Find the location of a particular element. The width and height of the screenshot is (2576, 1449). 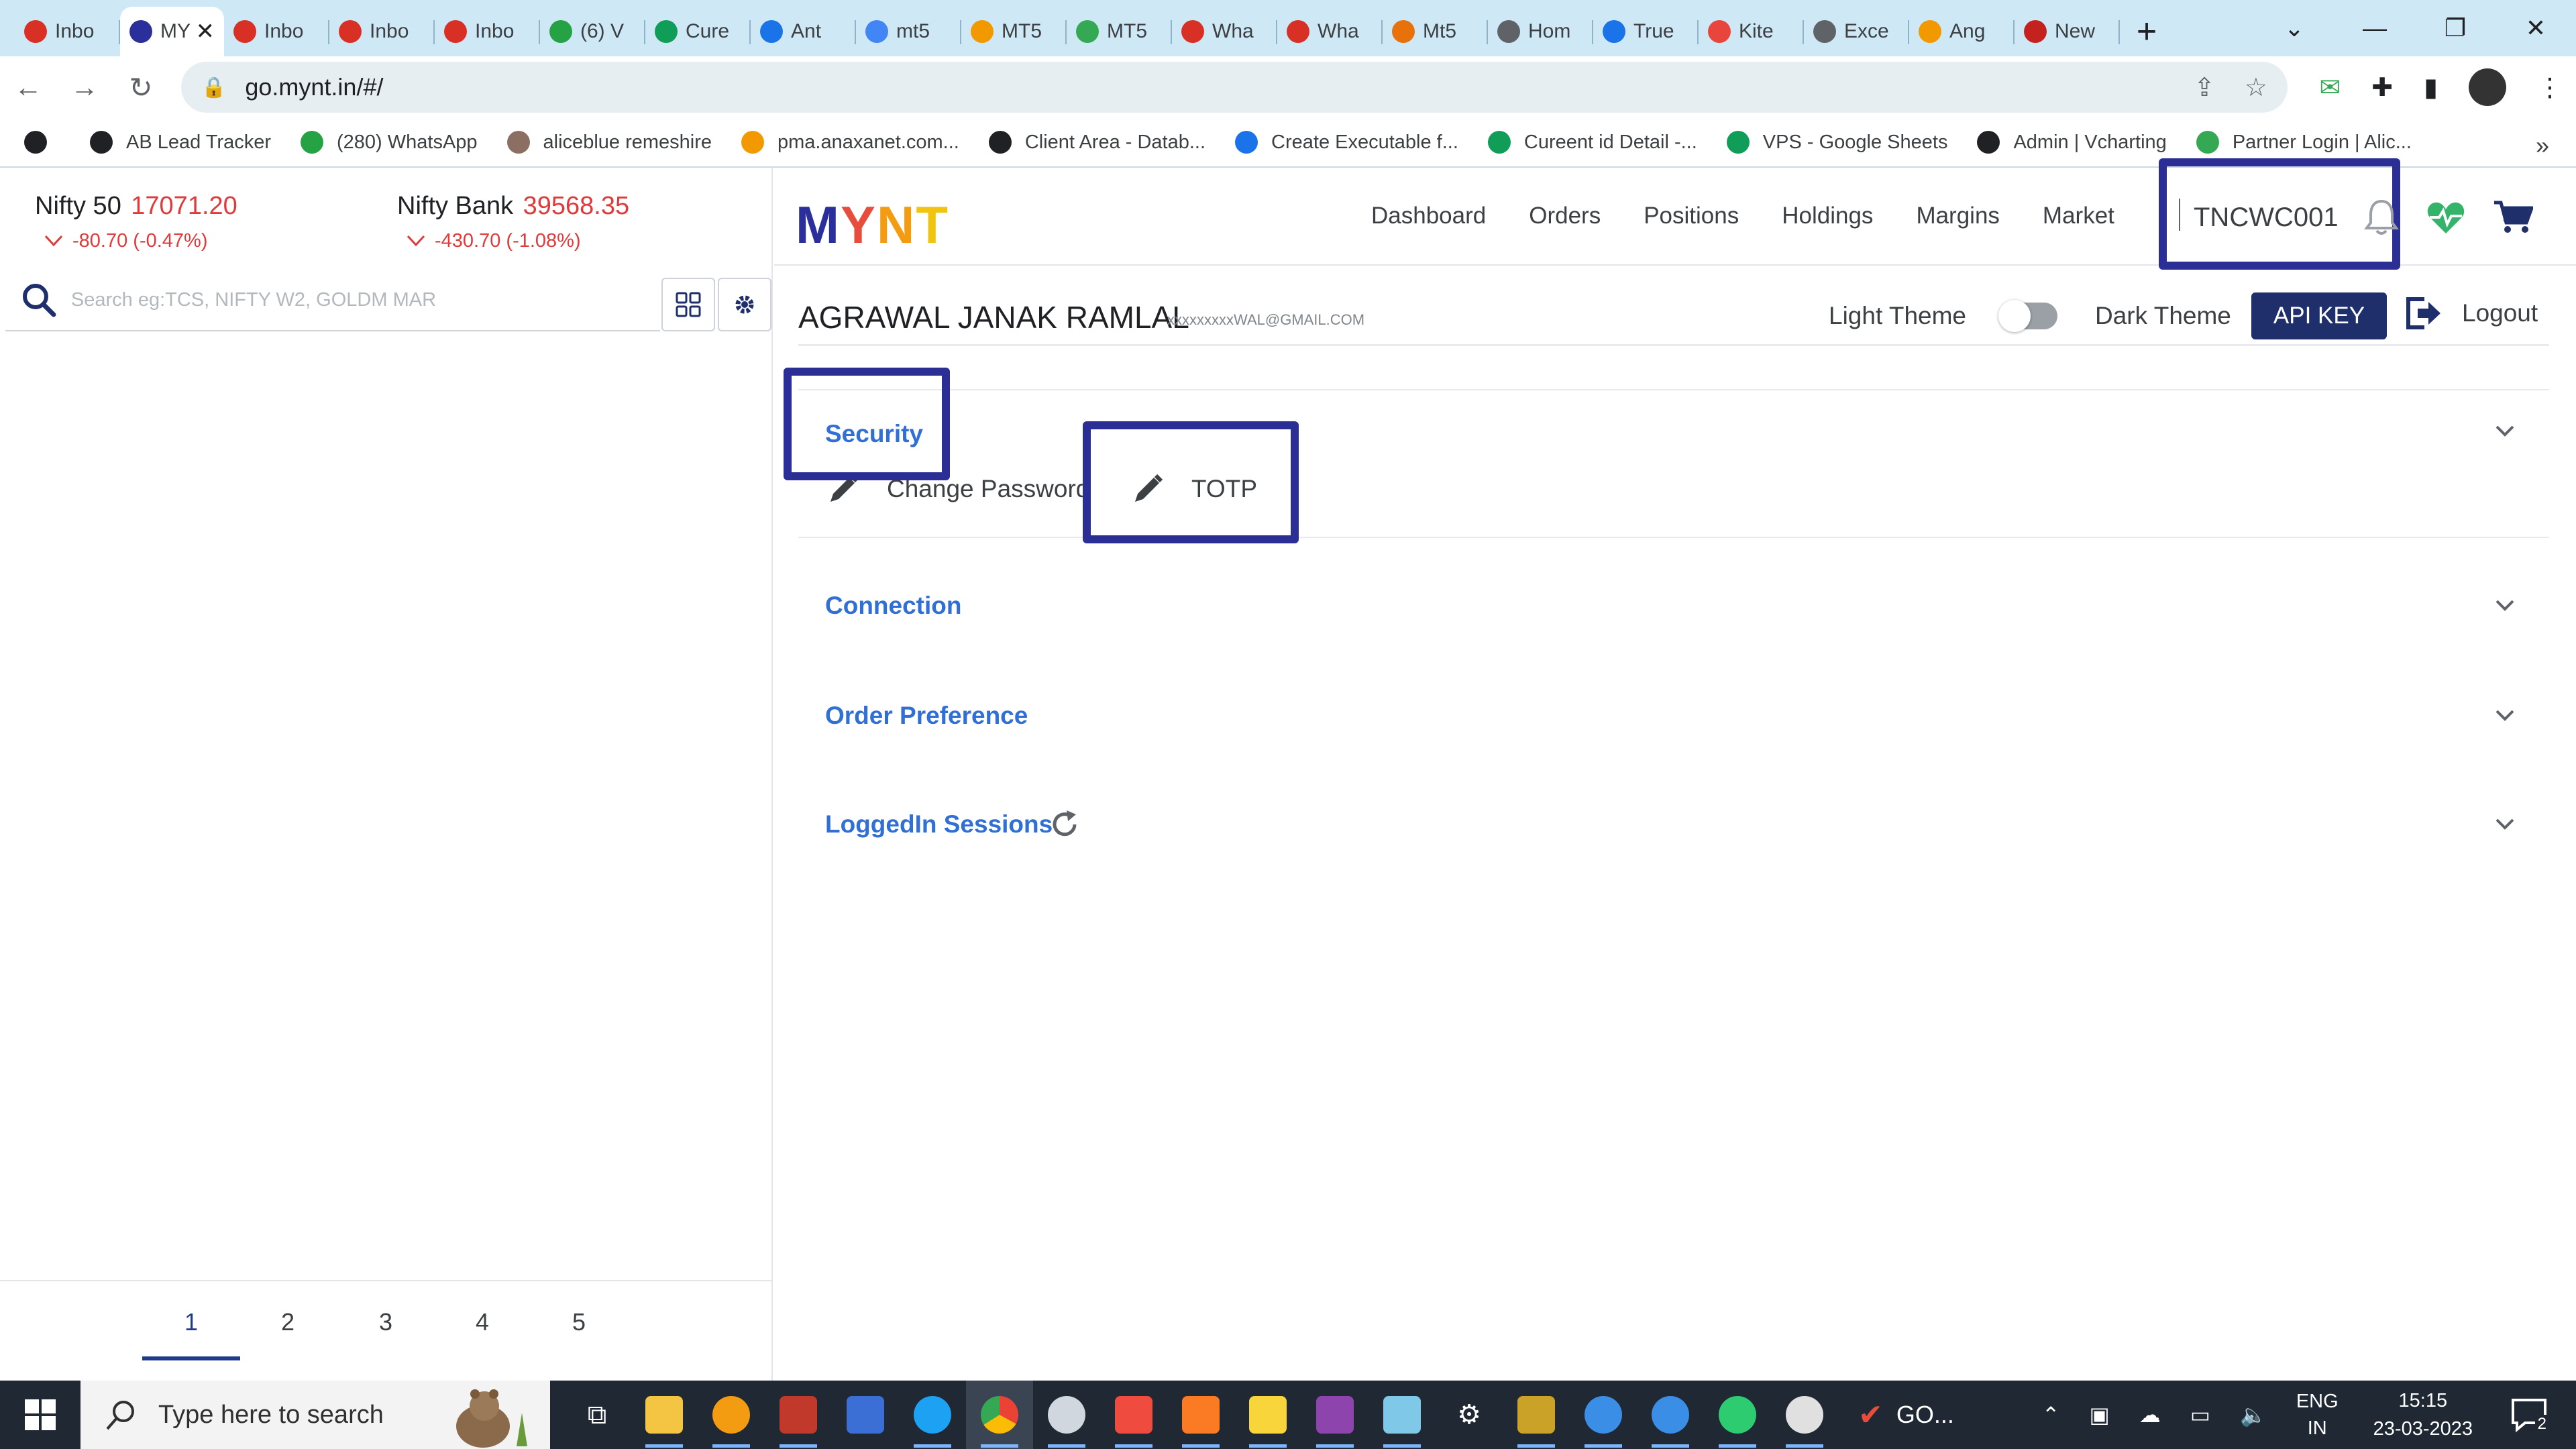

share-icon: ⇪ is located at coordinates (2204, 87).